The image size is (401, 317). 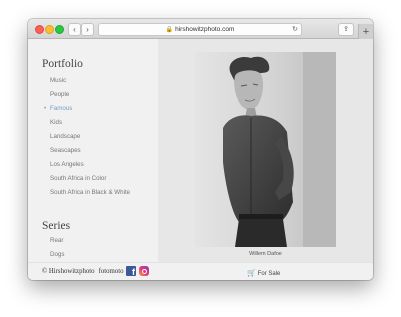 I want to click on portfolio-heading: Portfolio, so click(x=62, y=64).